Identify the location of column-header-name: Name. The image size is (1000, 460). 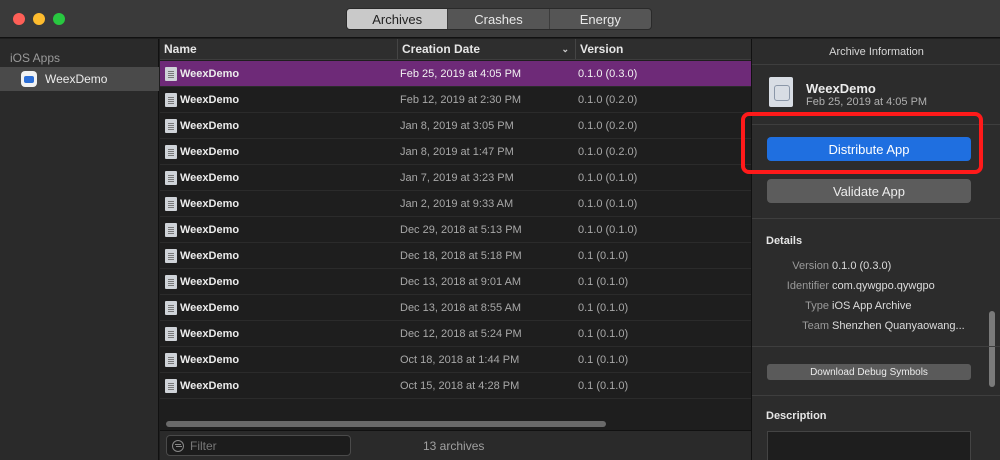
(279, 49).